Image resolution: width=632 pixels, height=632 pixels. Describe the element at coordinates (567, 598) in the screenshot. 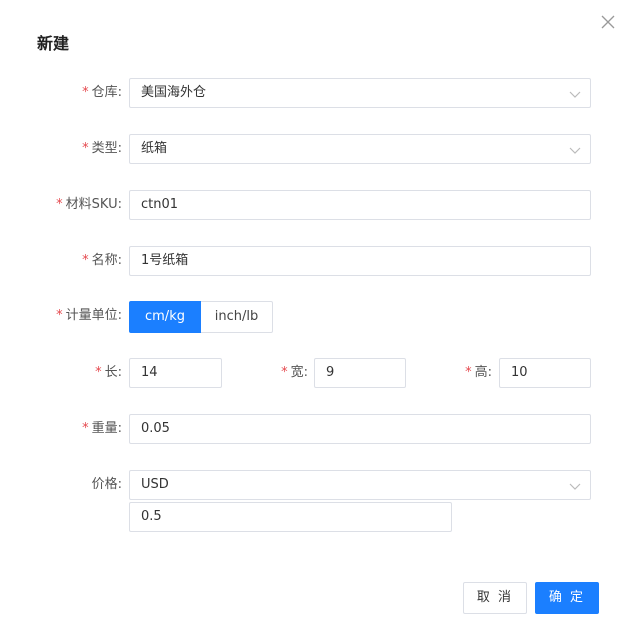

I see `confirm-button: 确 定` at that location.